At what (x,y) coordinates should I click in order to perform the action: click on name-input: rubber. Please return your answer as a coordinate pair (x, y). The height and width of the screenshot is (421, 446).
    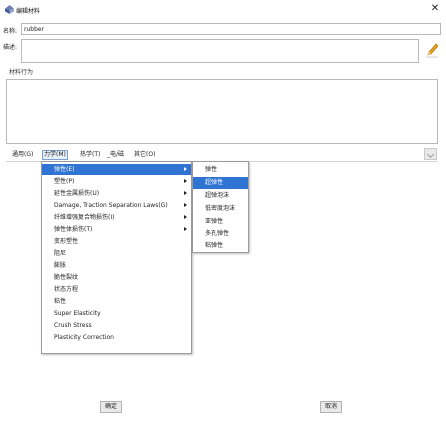
    Looking at the image, I should click on (231, 29).